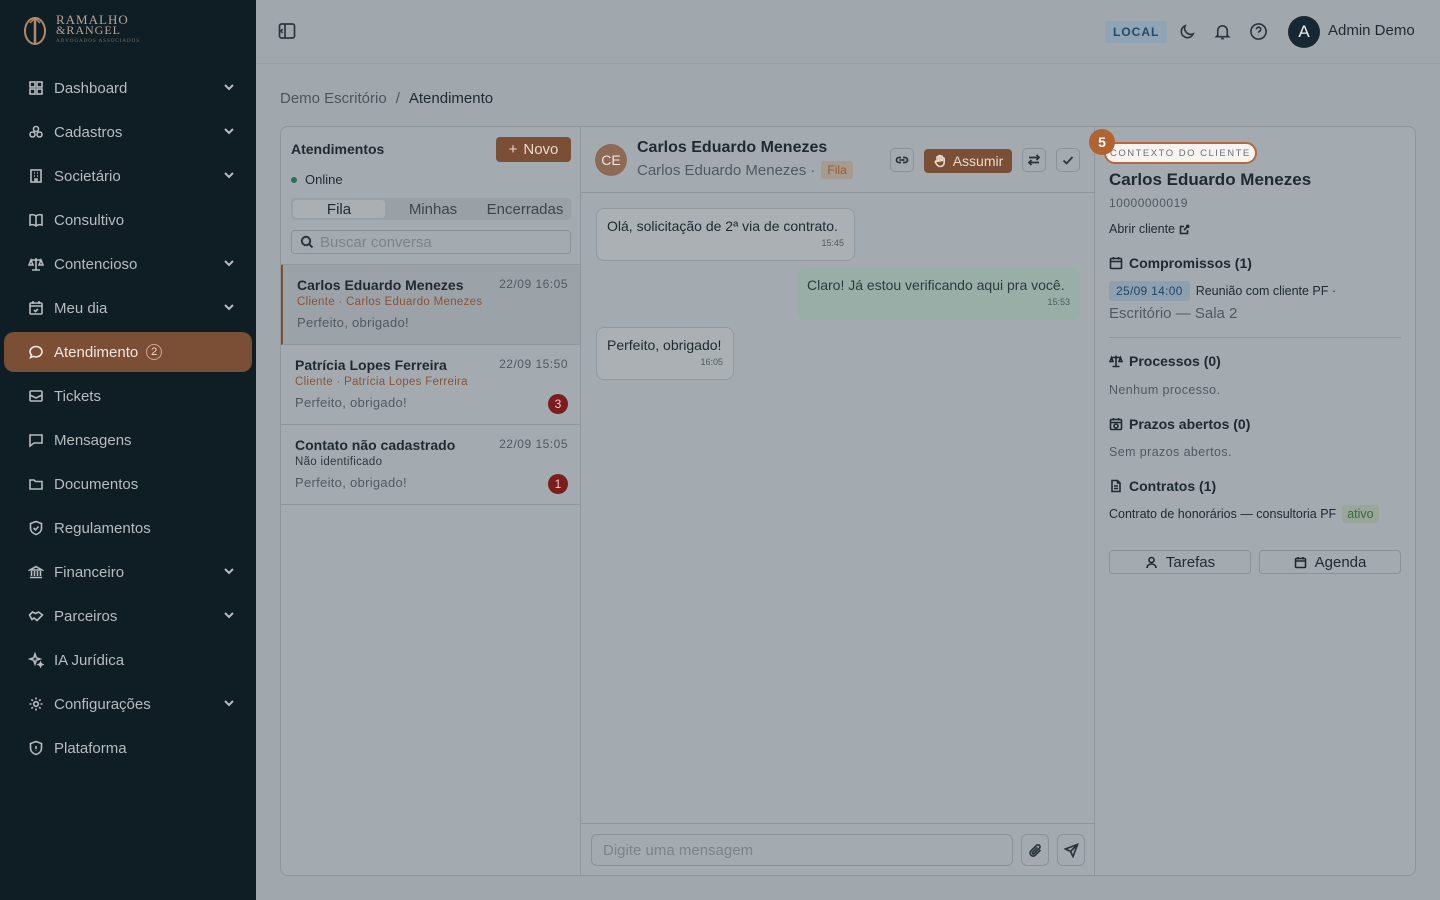 Image resolution: width=1440 pixels, height=900 pixels. Describe the element at coordinates (1190, 263) in the screenshot. I see `compromissos-title: Compromissos (1)` at that location.